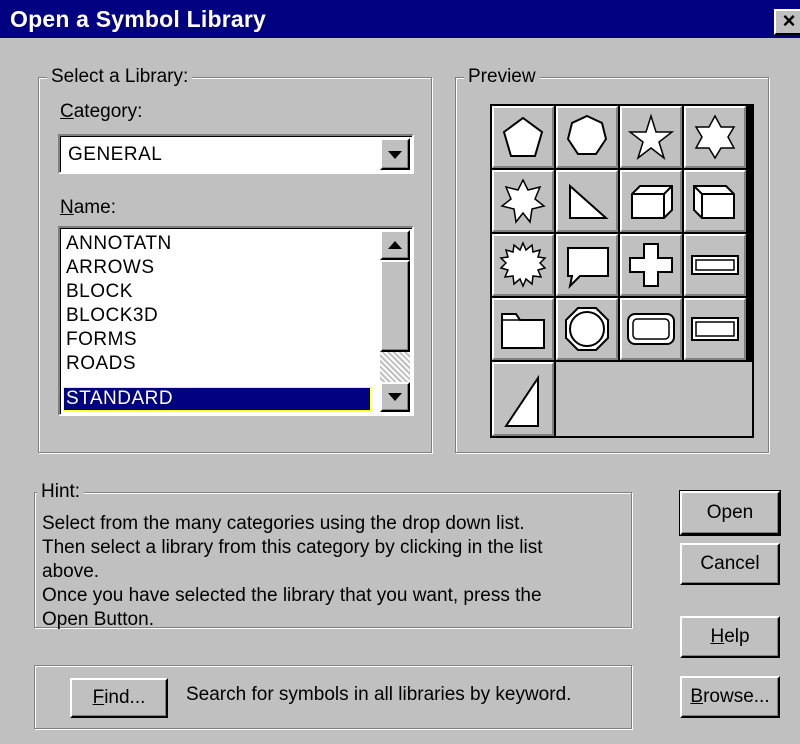 This screenshot has height=744, width=800. I want to click on select-library-legend: Select a Library:, so click(120, 77).